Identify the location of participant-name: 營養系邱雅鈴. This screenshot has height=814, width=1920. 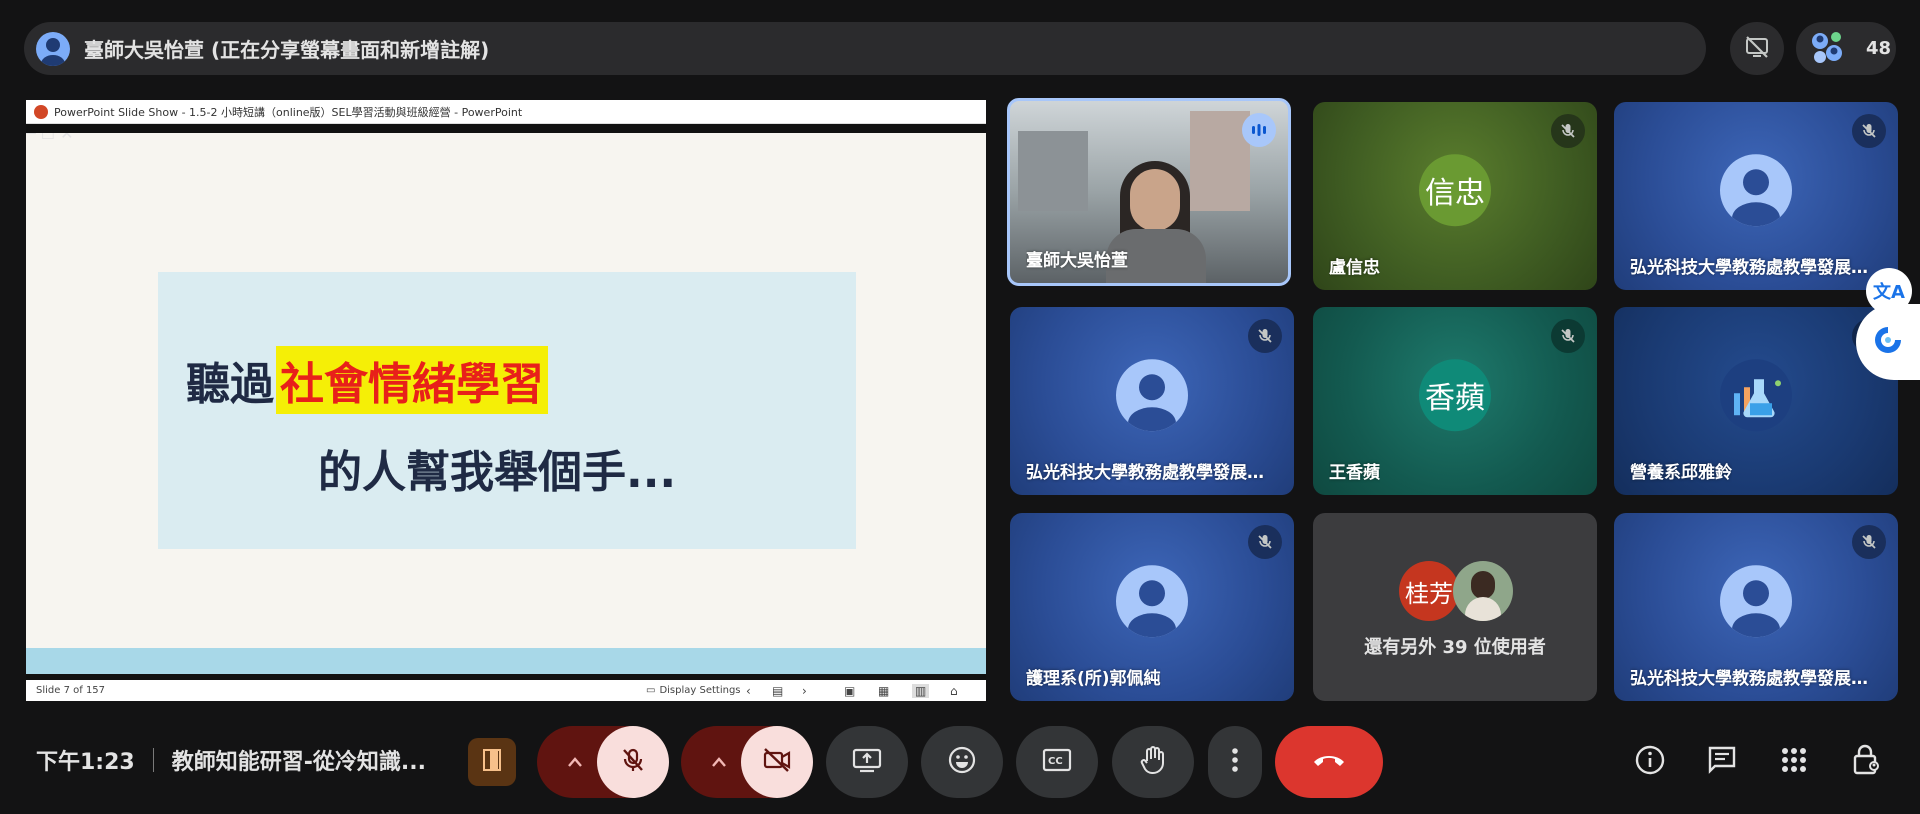
(1681, 473).